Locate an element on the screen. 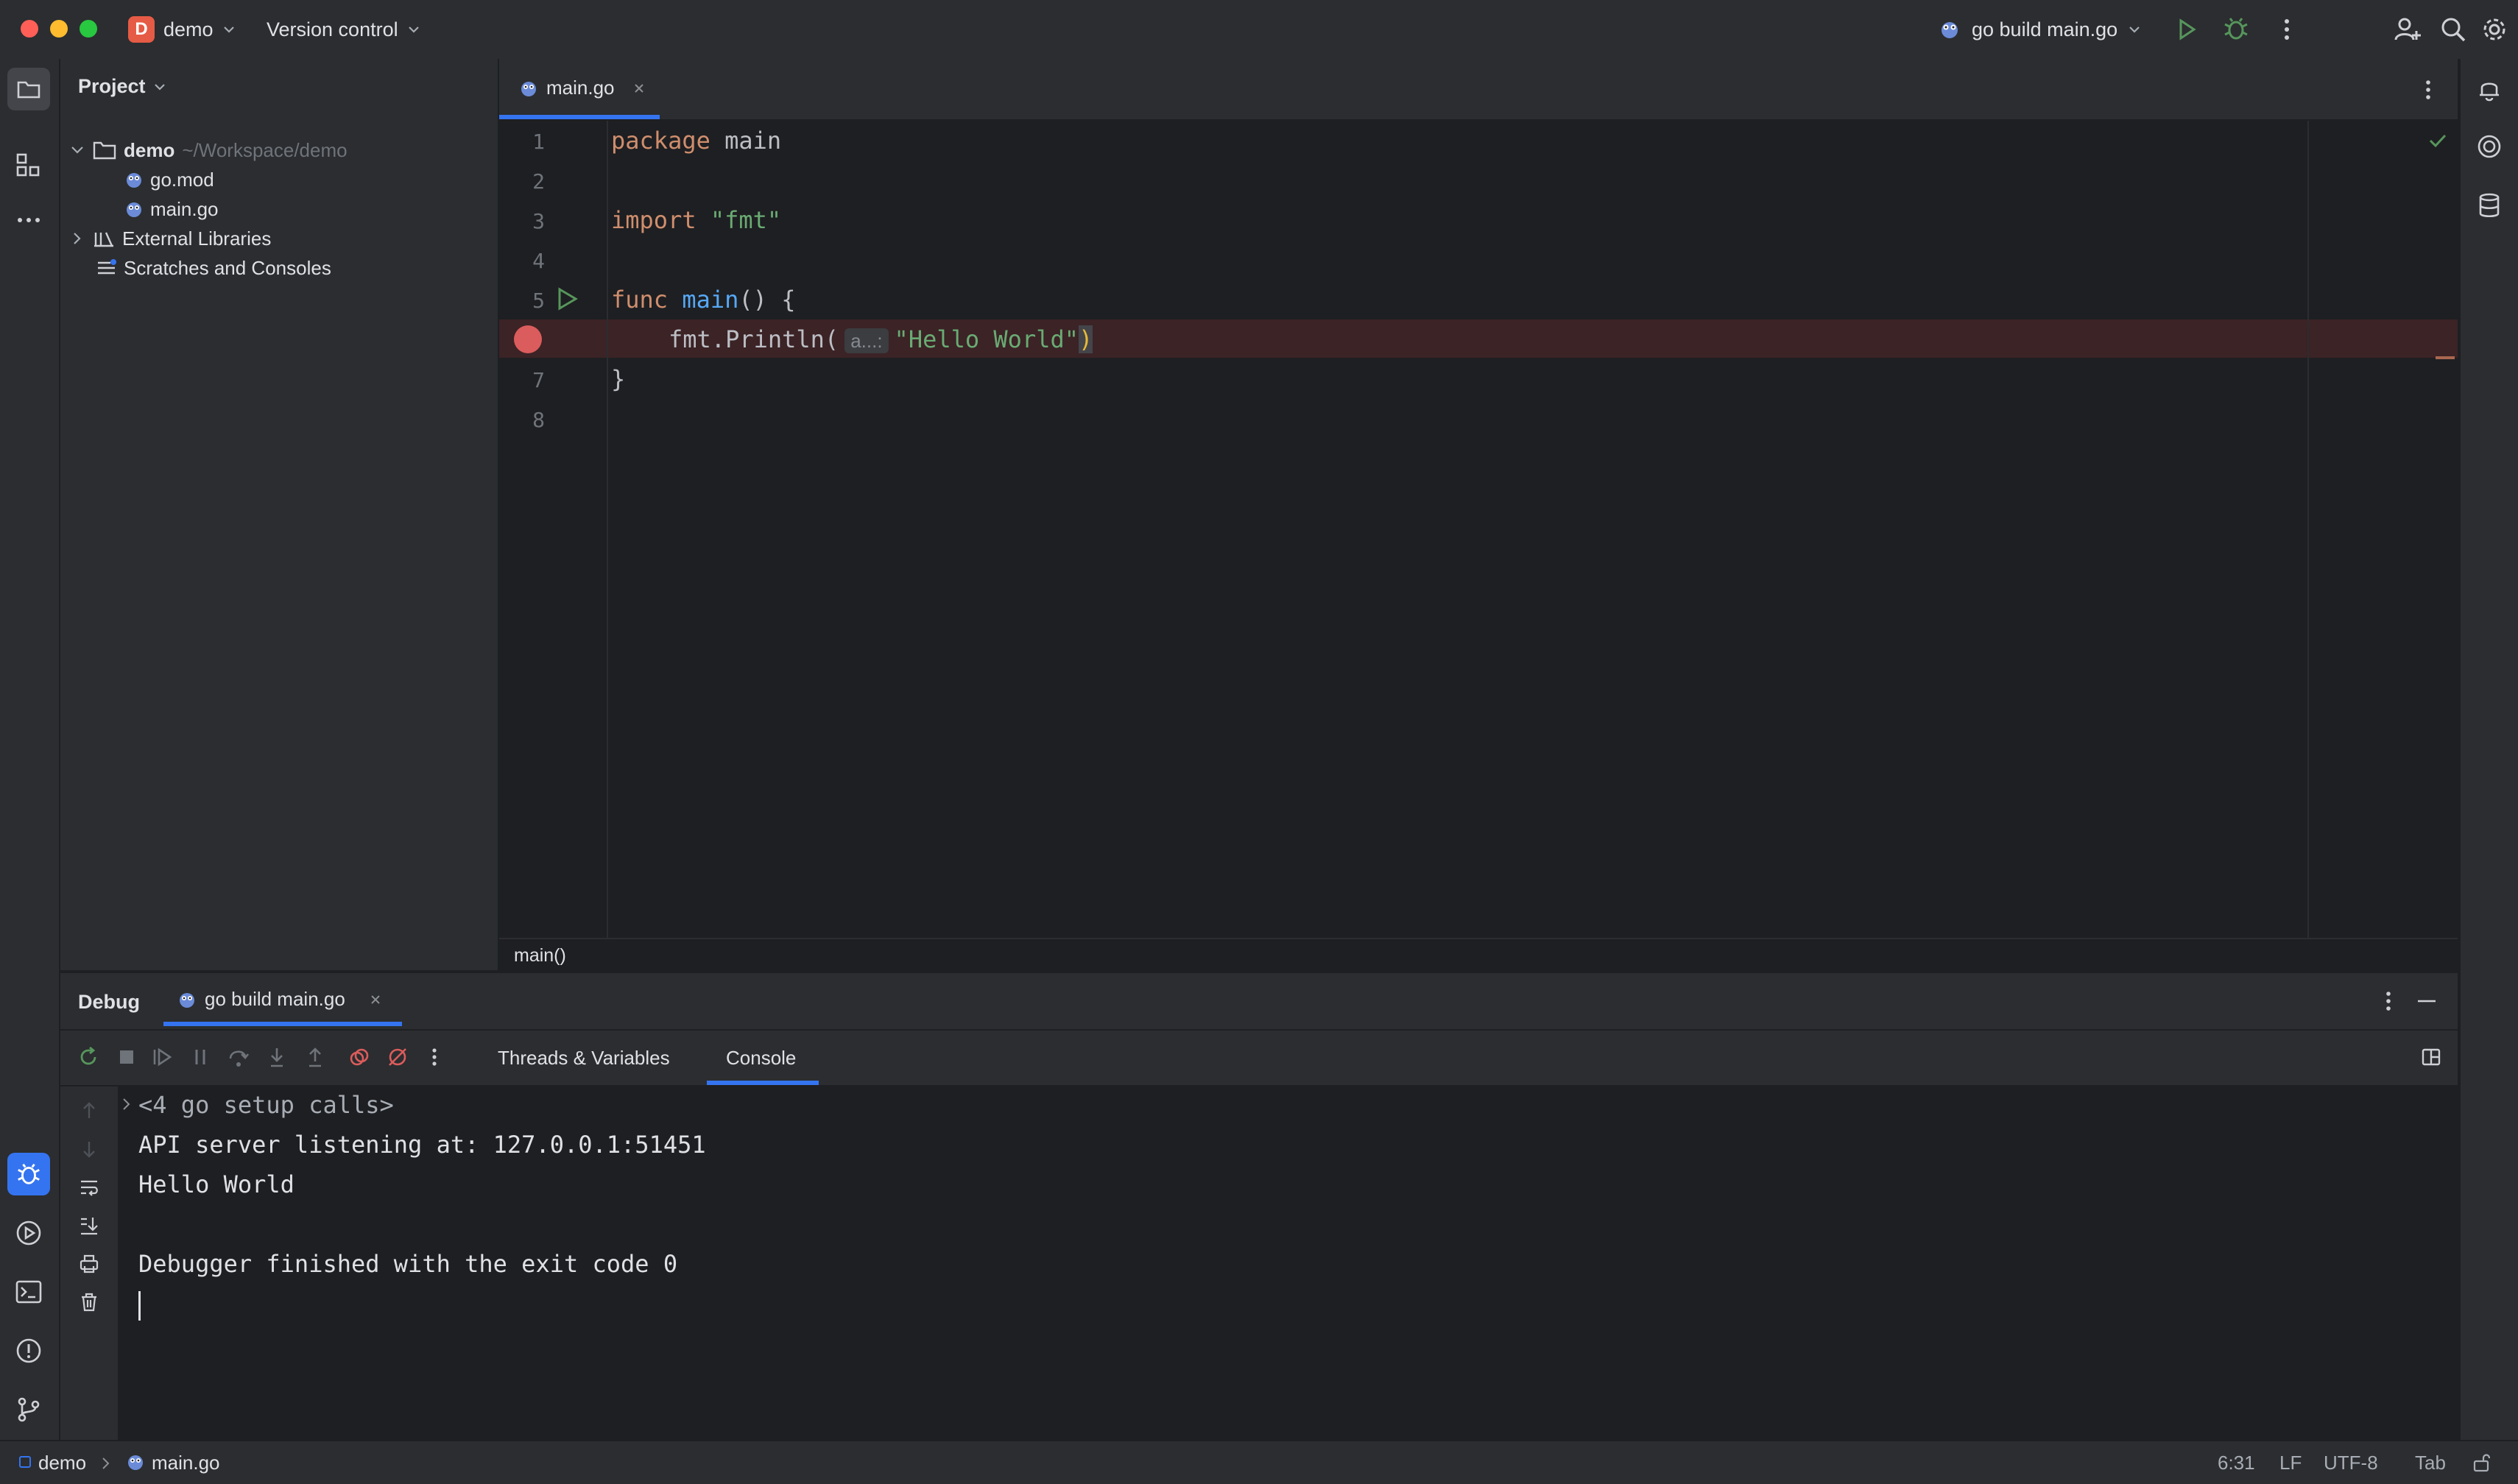 Image resolution: width=2518 pixels, height=1484 pixels. mute-breakpoints-icon is located at coordinates (397, 1057).